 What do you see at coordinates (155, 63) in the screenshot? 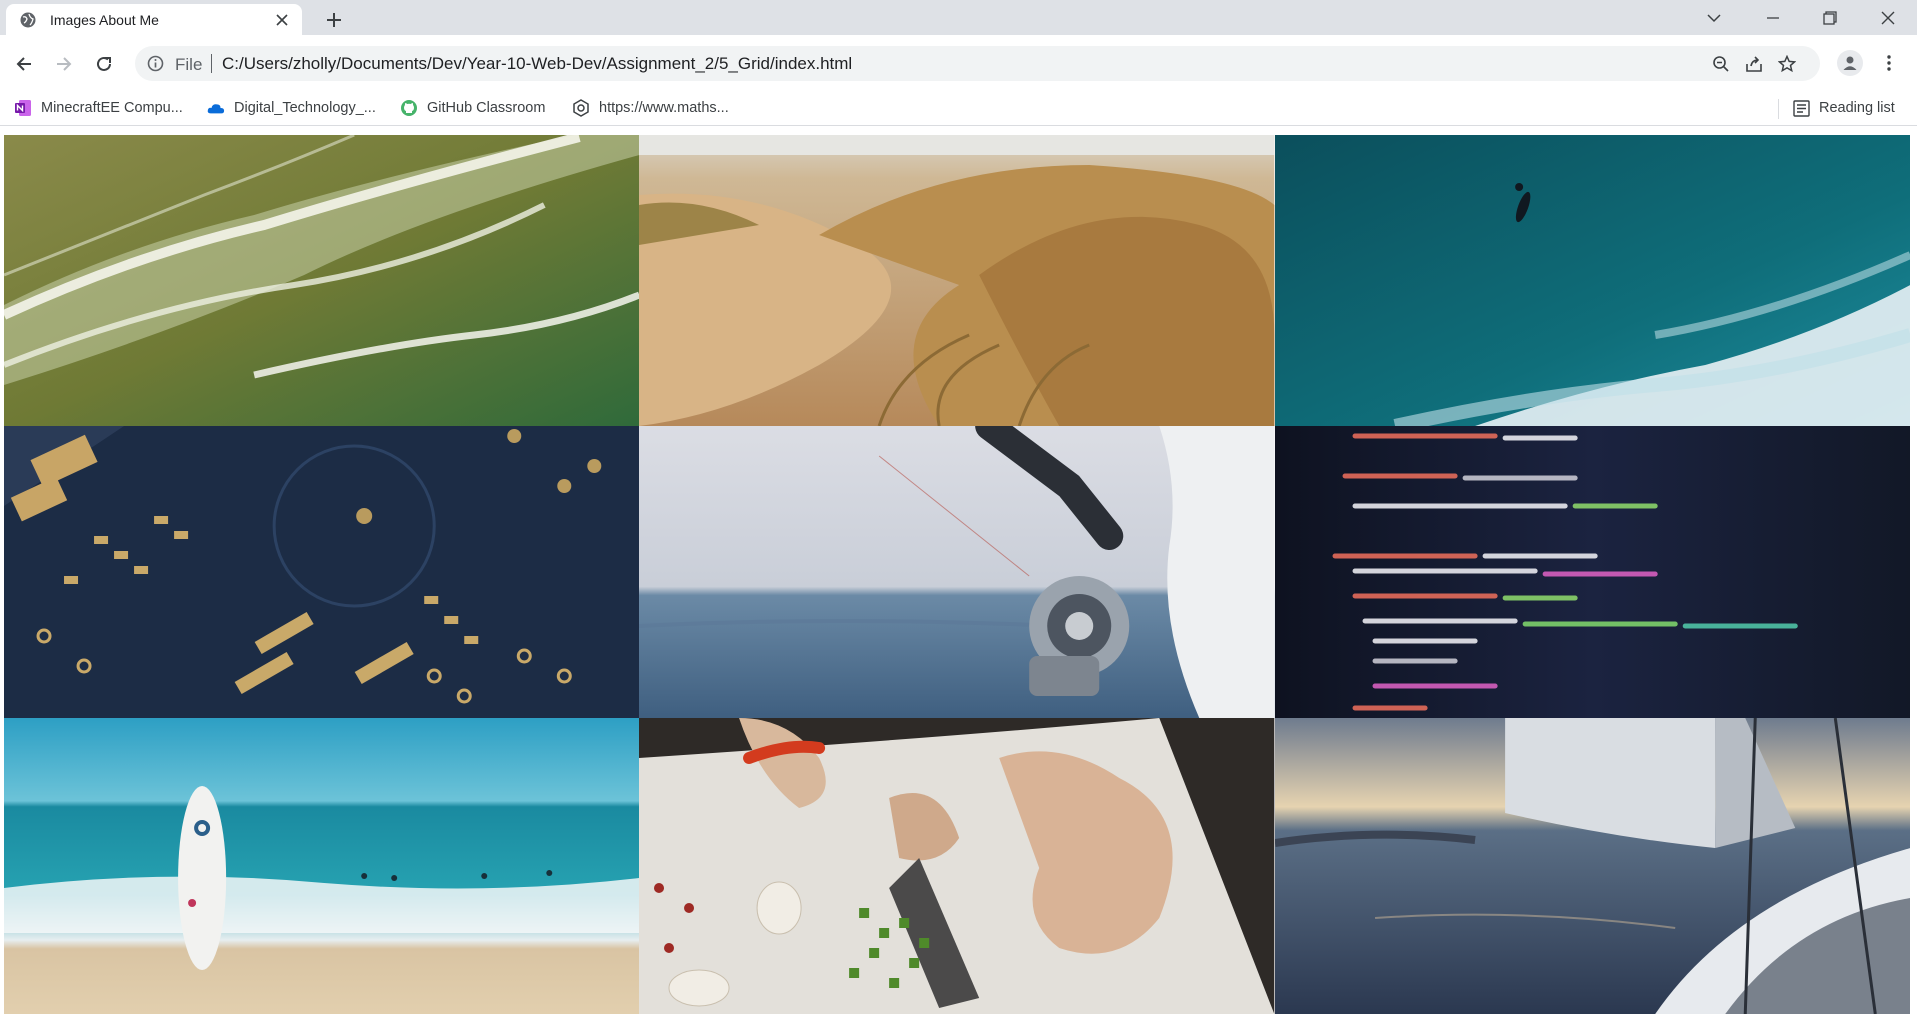
I see `info-icon` at bounding box center [155, 63].